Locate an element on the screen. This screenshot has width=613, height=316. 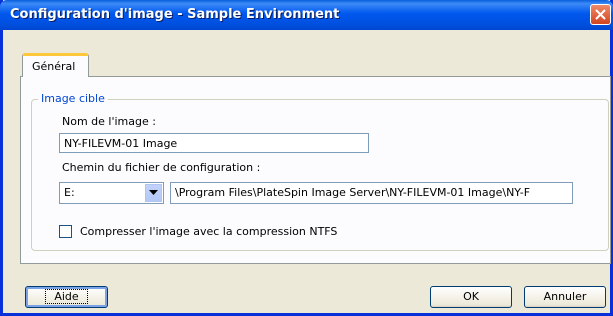
compress-checkbox is located at coordinates (65, 231).